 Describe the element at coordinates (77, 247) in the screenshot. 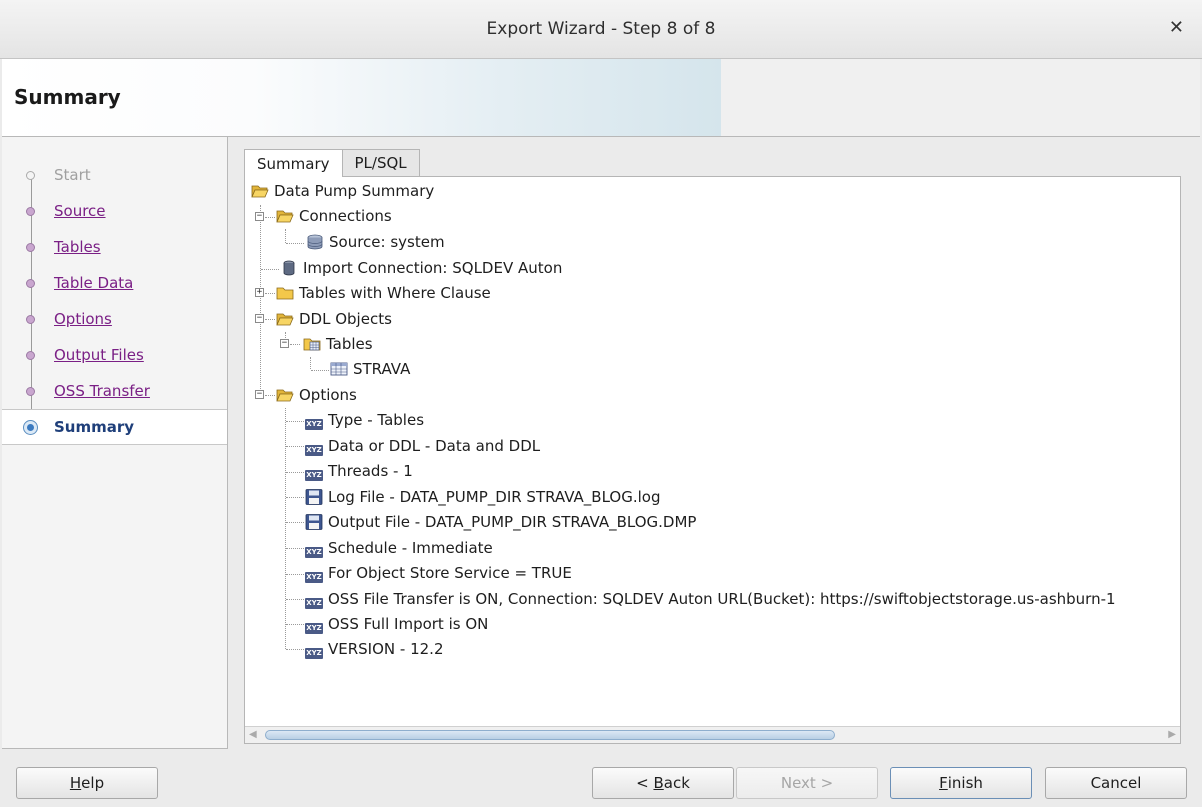

I see `nav-step-label: Tables` at that location.